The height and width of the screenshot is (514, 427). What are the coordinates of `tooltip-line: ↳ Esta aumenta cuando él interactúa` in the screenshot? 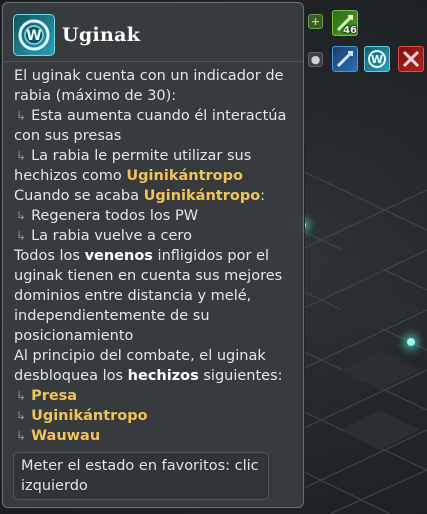 It's located at (156, 116).